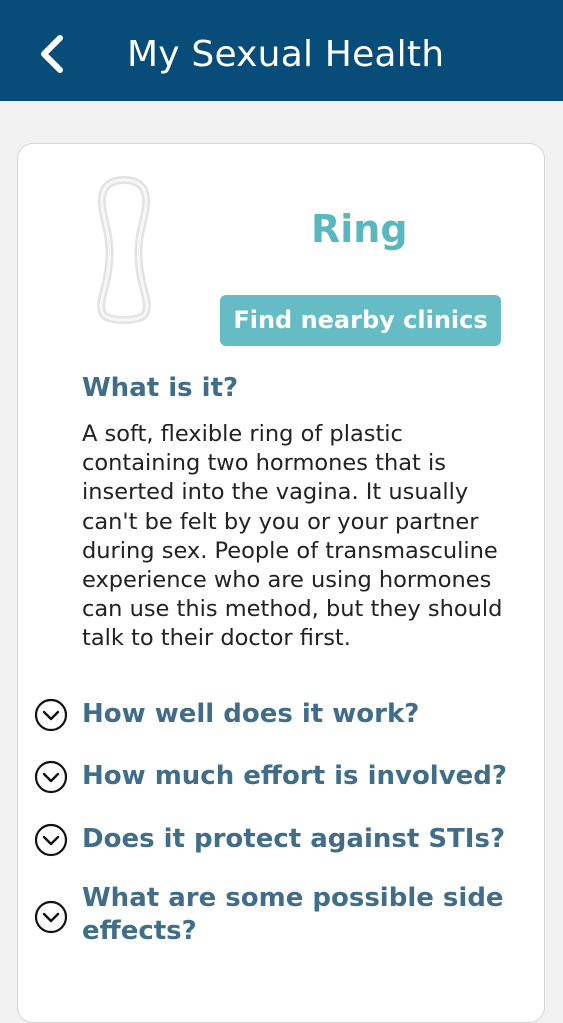  Describe the element at coordinates (294, 839) in the screenshot. I see `accordion-label: Does it protect against STIs?` at that location.